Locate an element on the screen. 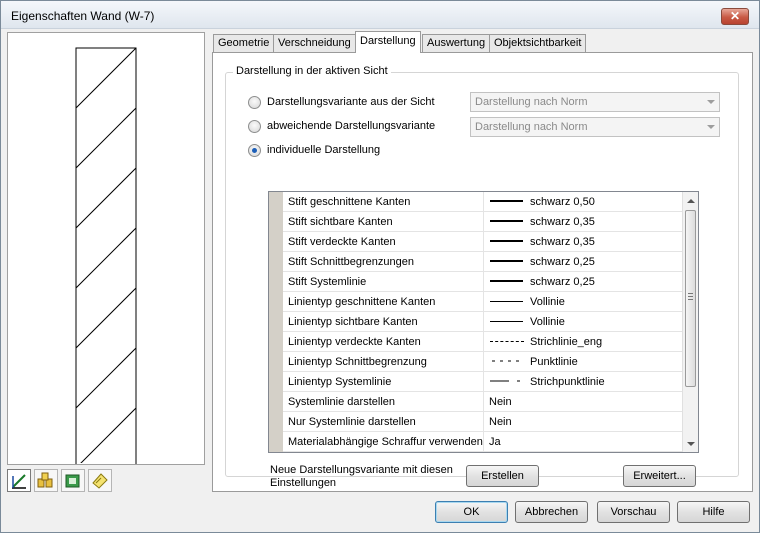 Image resolution: width=760 pixels, height=533 pixels. radio-button-checked is located at coordinates (254, 150).